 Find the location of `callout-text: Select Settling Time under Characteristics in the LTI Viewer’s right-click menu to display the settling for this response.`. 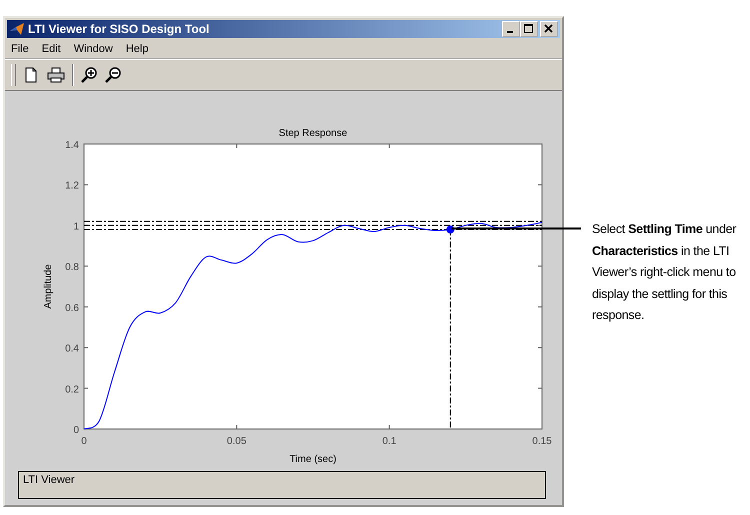

callout-text: Select Settling Time under Characteristics in the LTI Viewer’s right-click menu to display the settling for this response. is located at coordinates (664, 272).